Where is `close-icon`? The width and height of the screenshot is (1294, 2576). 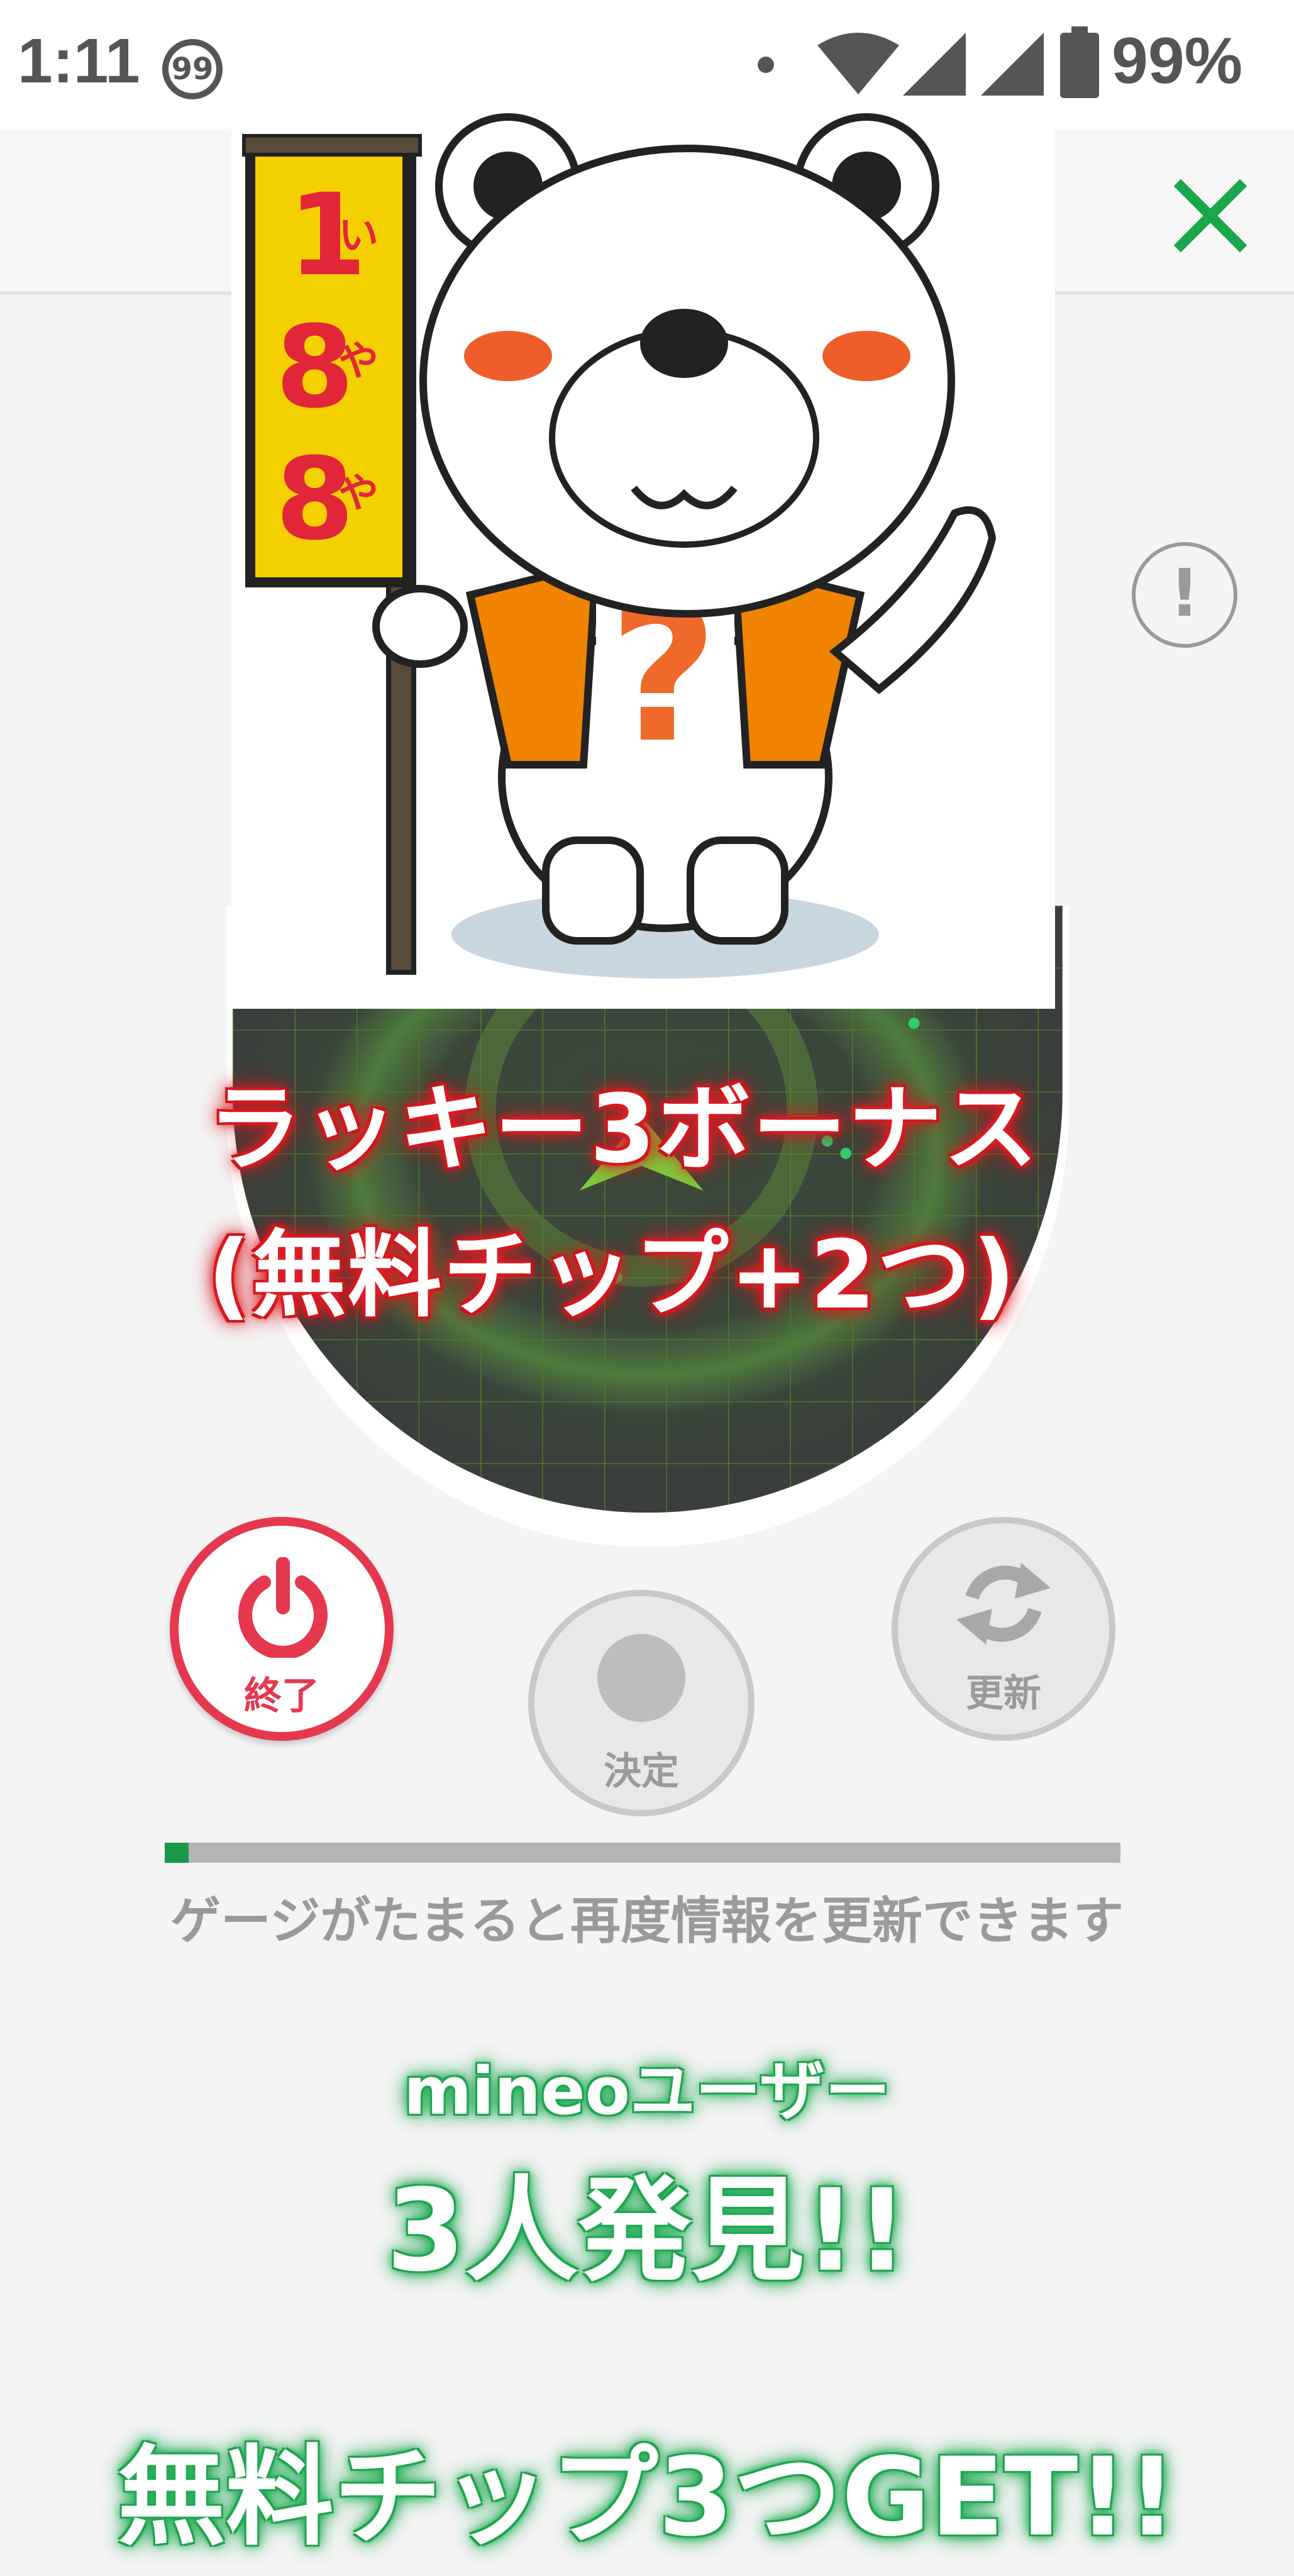 close-icon is located at coordinates (1210, 216).